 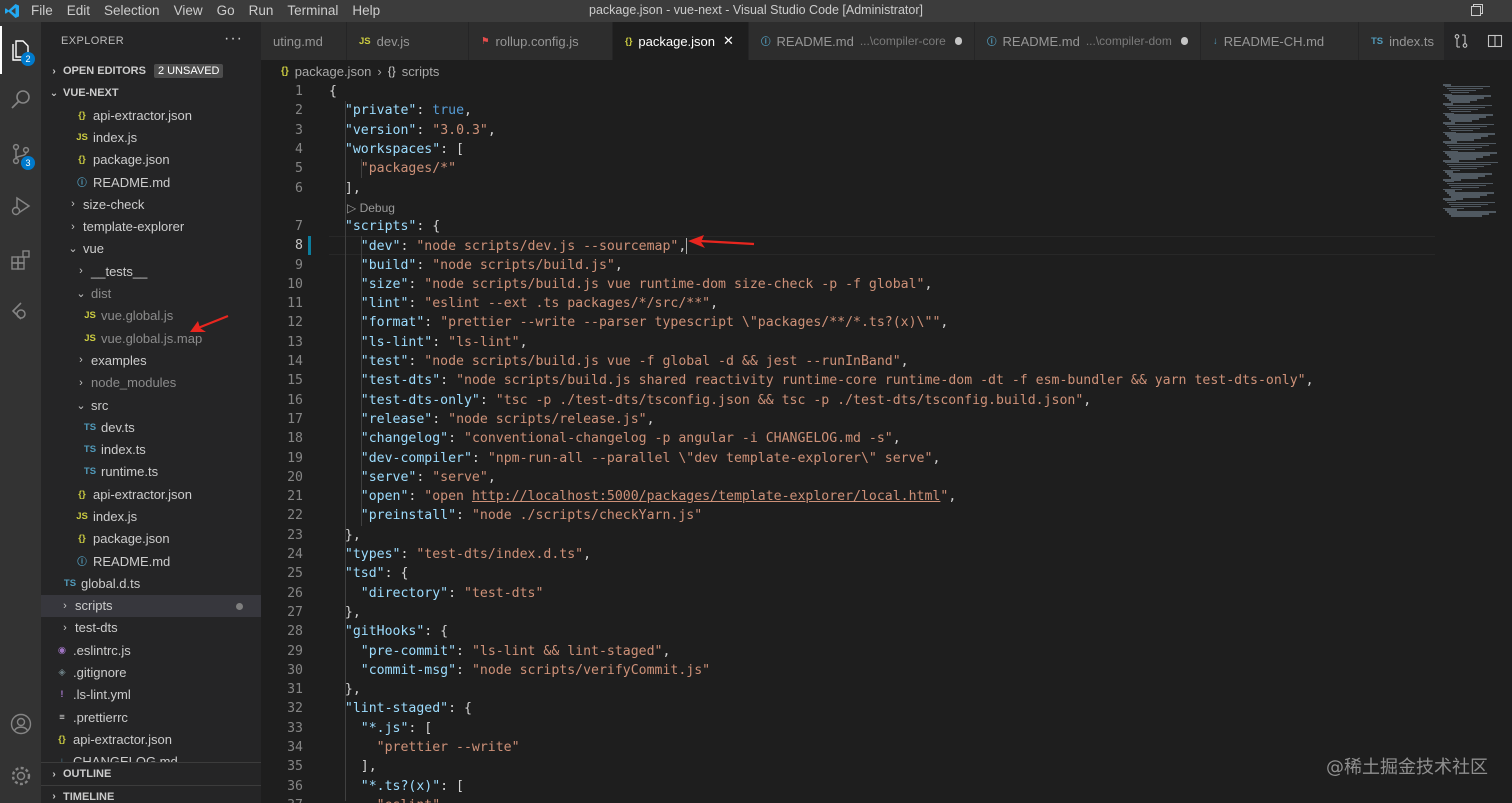 I want to click on menu-item-file: File, so click(x=42, y=11).